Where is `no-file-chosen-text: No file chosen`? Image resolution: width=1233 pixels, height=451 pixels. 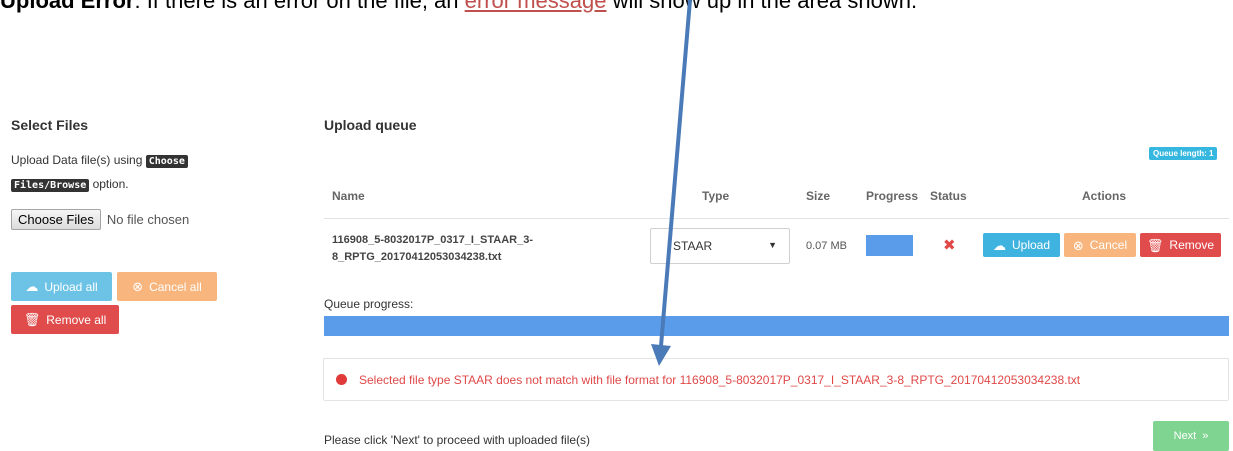 no-file-chosen-text: No file chosen is located at coordinates (148, 219).